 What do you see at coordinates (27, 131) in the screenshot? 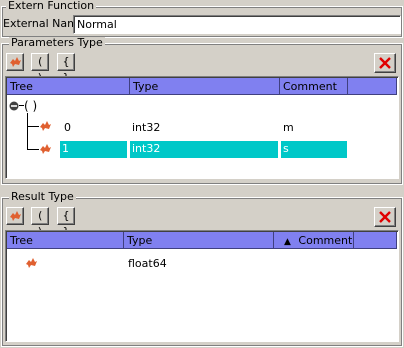
I see `tree-line` at bounding box center [27, 131].